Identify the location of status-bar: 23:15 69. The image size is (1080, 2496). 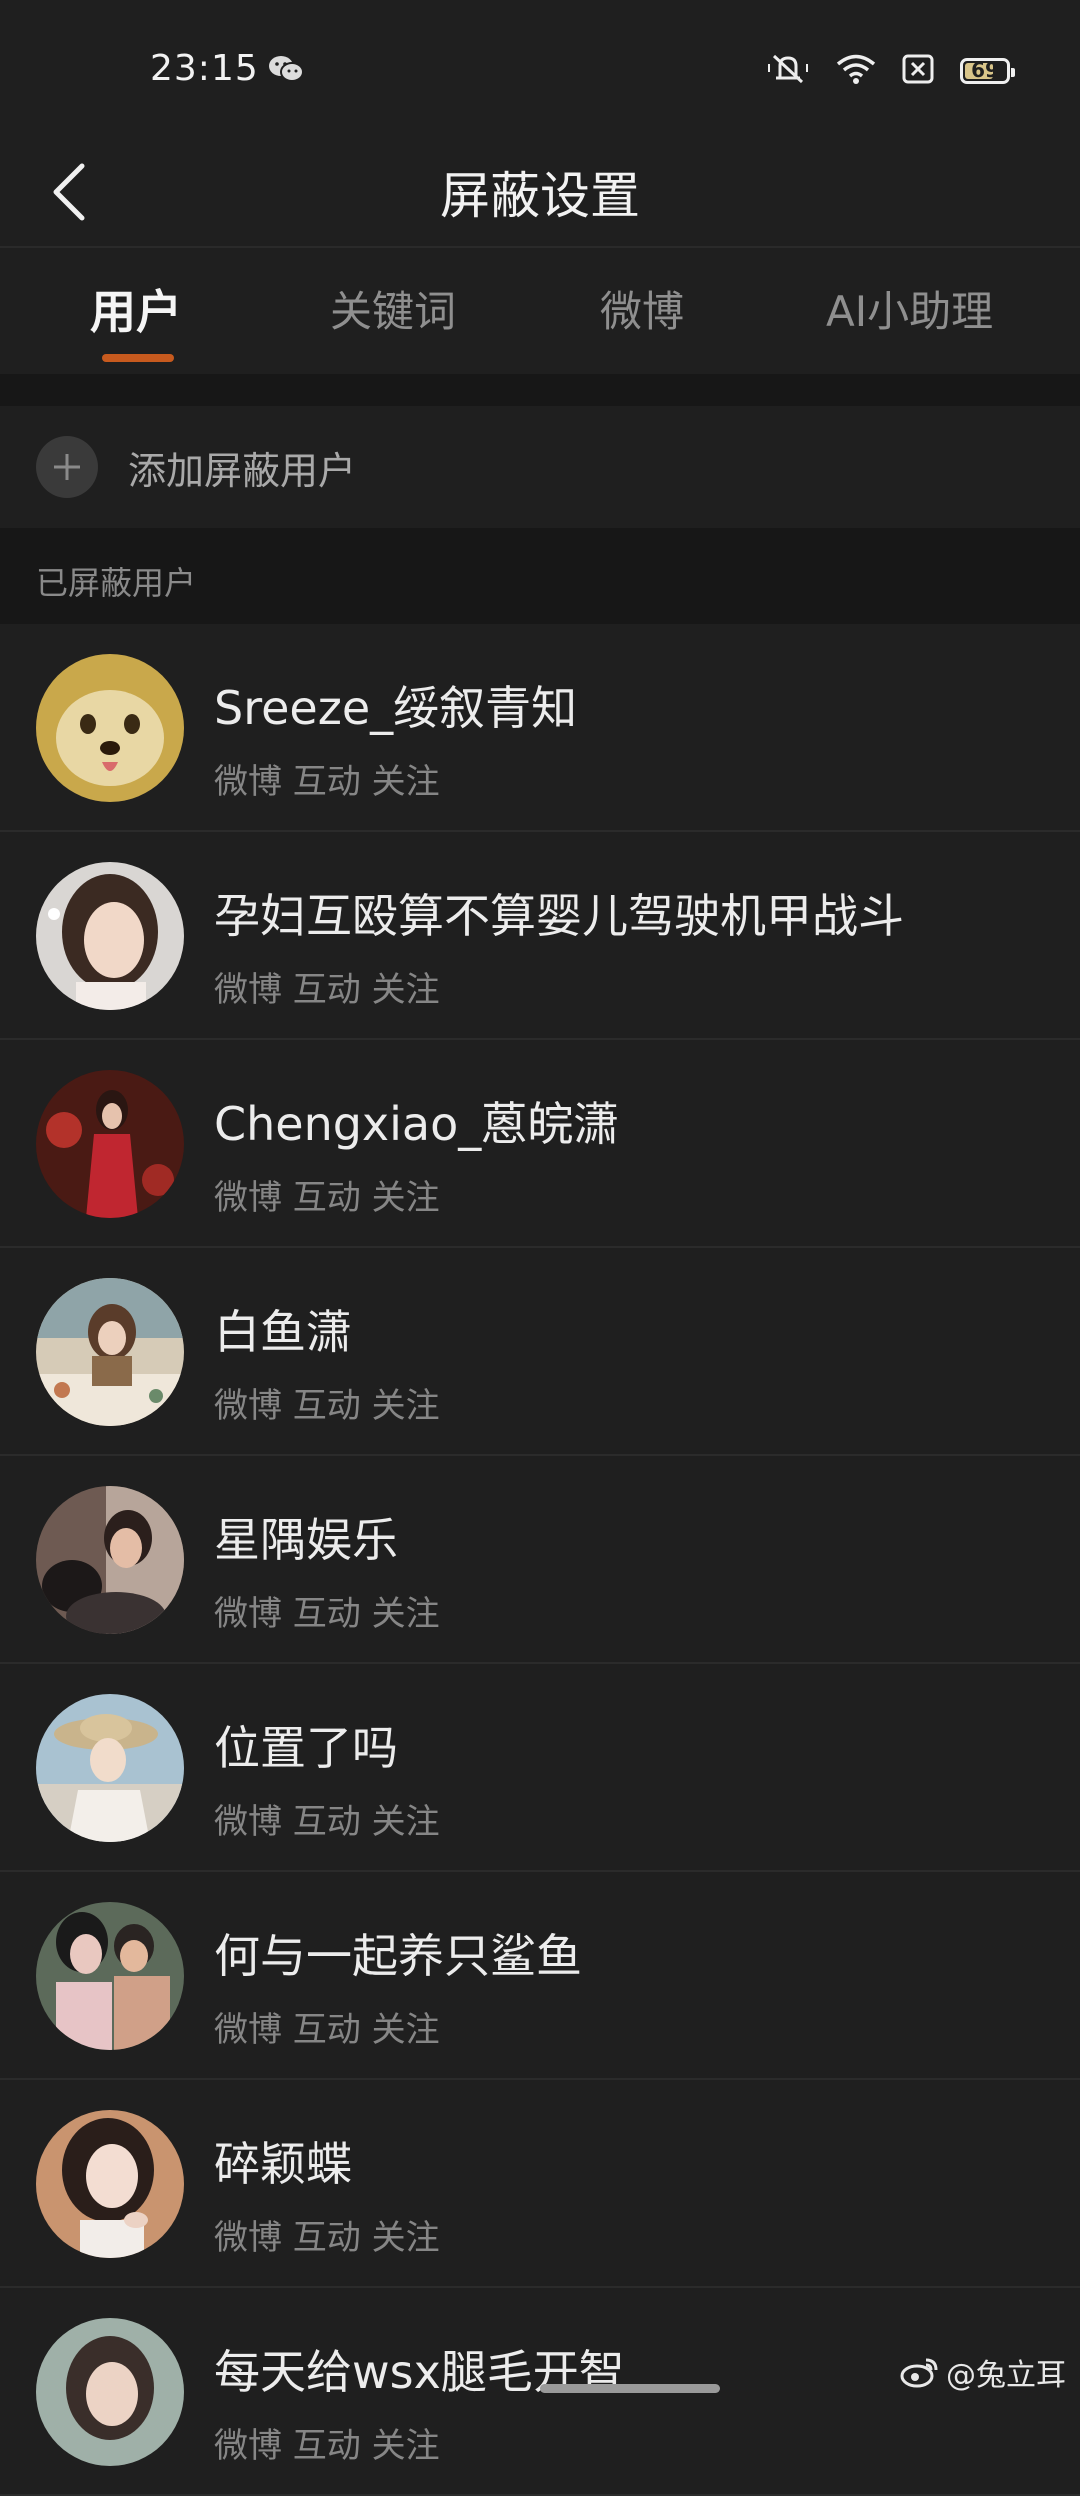
(540, 70).